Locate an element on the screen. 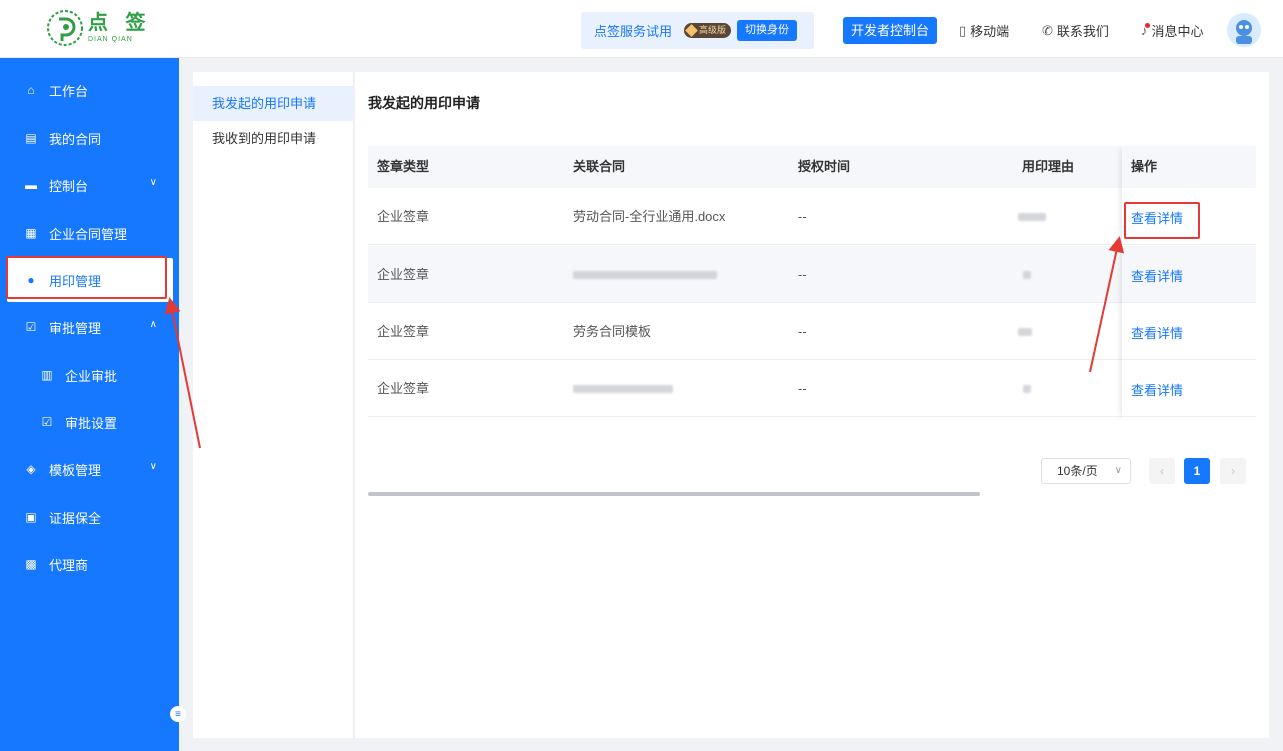  developer-console-button: 开发者控制台 is located at coordinates (890, 30).